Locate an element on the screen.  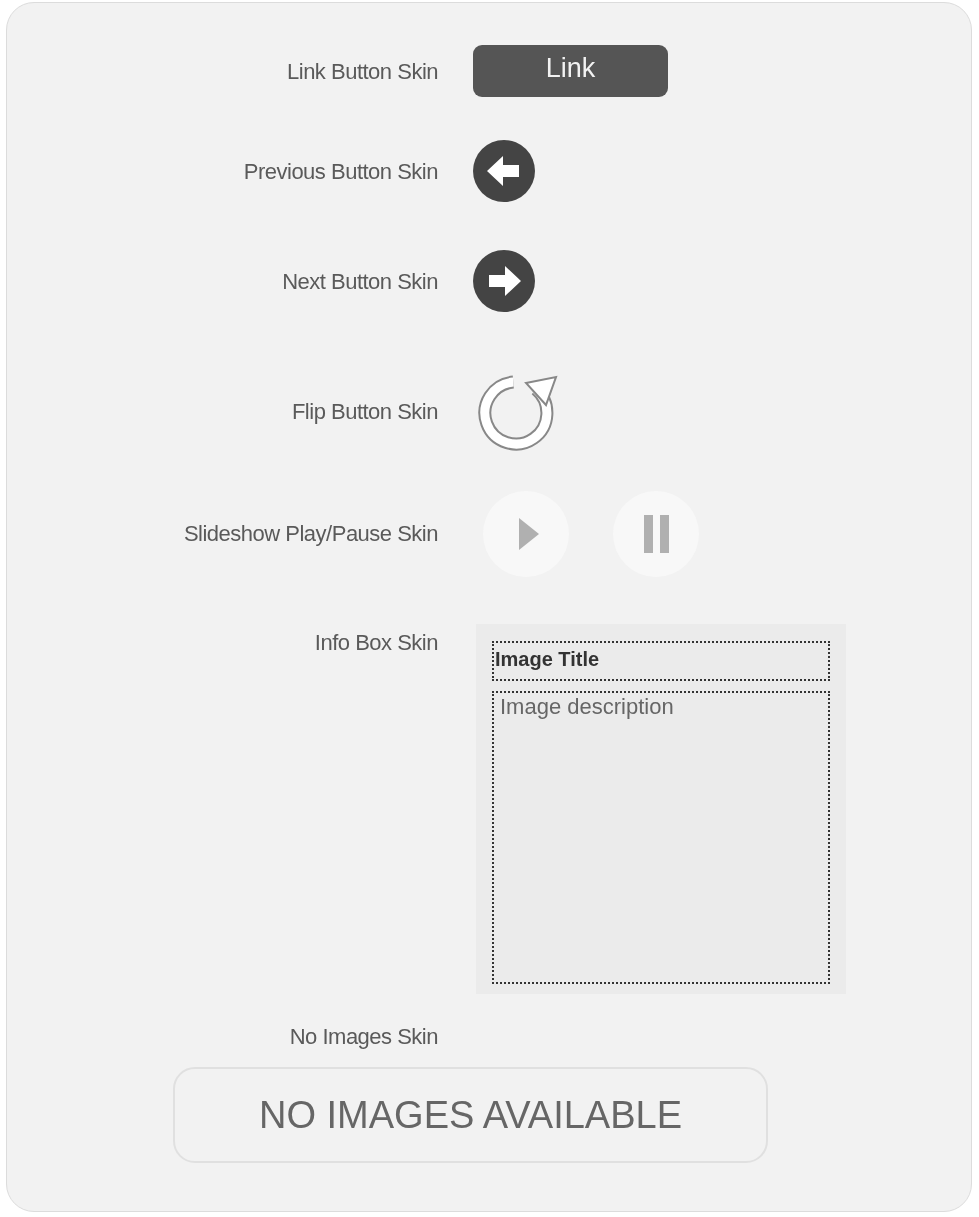
skin-label: No Images Skin is located at coordinates (363, 1037).